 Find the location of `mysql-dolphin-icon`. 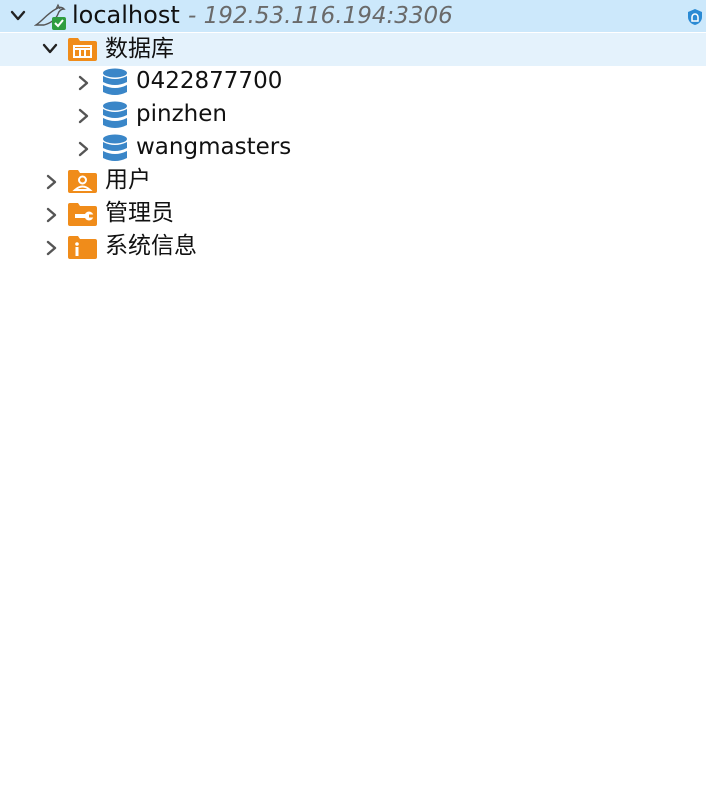

mysql-dolphin-icon is located at coordinates (50, 16).